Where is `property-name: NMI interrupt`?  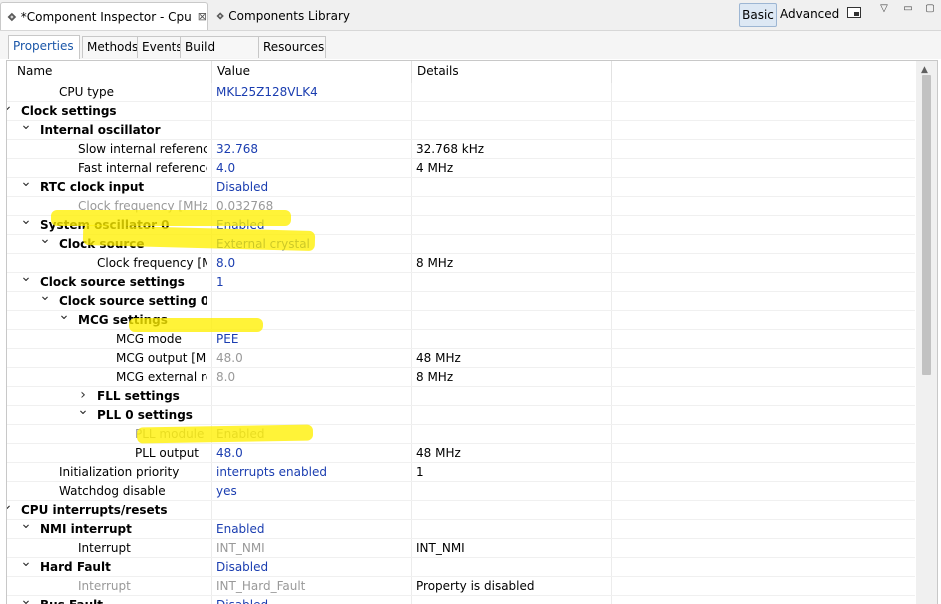
property-name: NMI interrupt is located at coordinates (86, 529).